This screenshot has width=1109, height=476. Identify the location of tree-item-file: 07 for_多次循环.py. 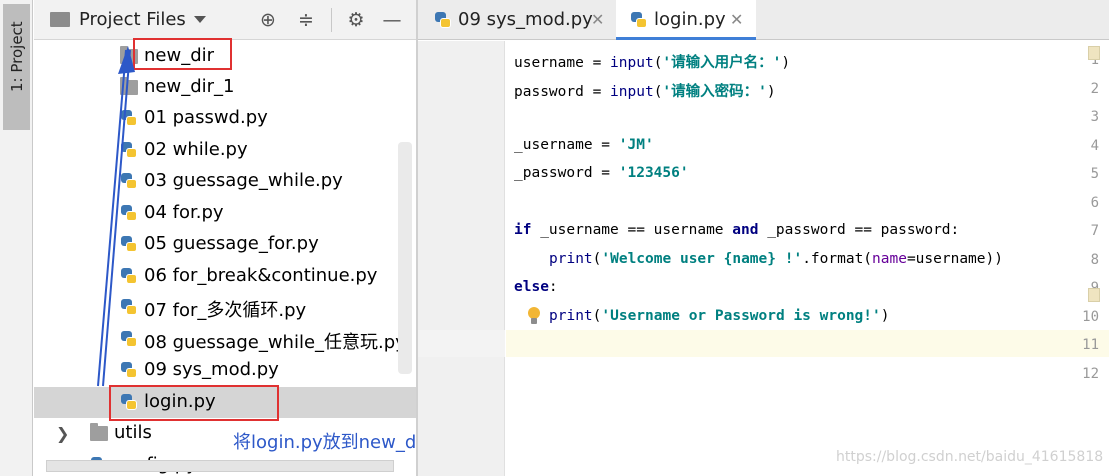
(225, 307).